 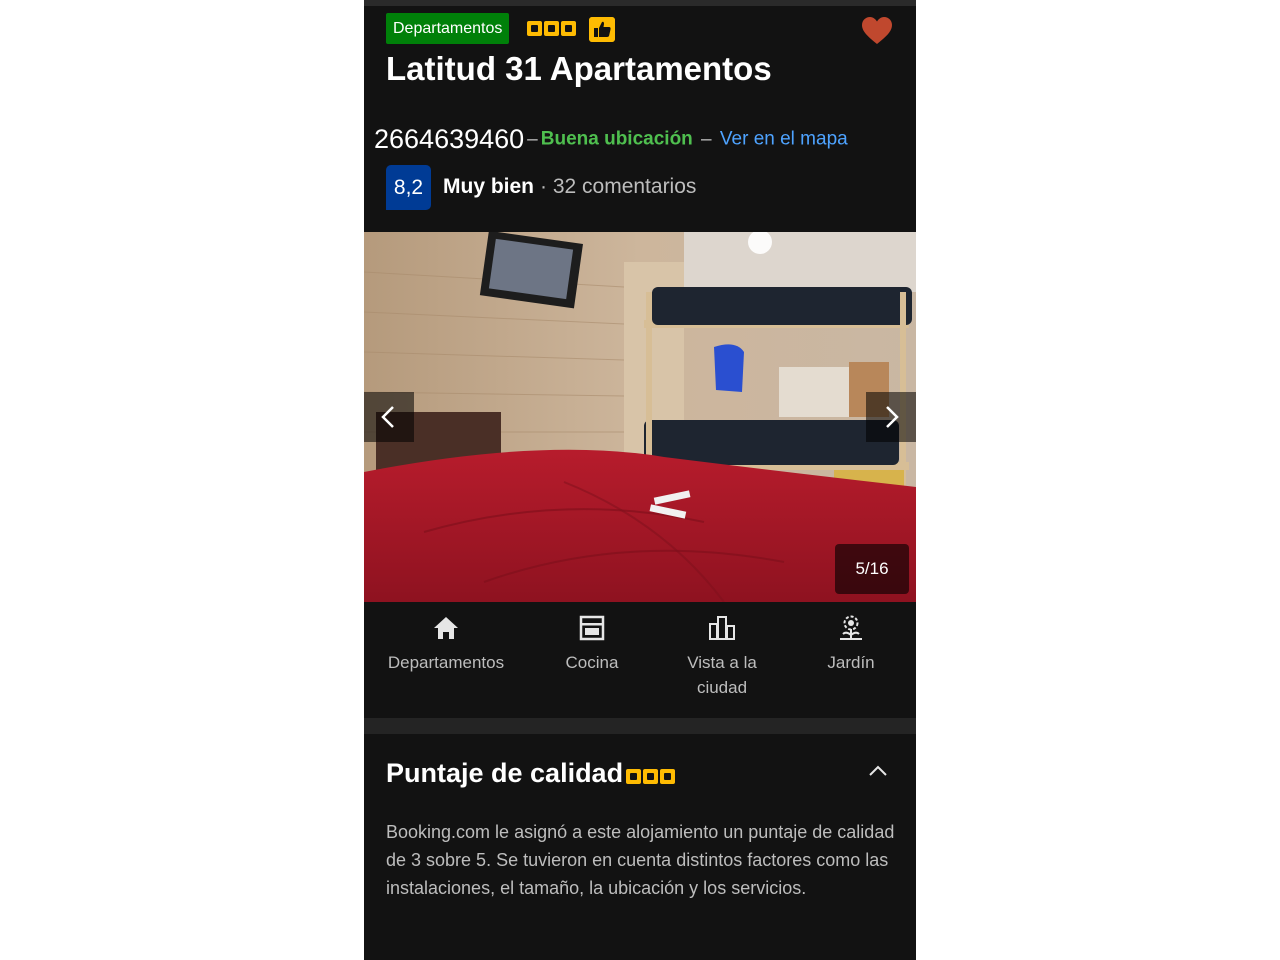 What do you see at coordinates (408, 187) in the screenshot?
I see `score-badge: 8,2` at bounding box center [408, 187].